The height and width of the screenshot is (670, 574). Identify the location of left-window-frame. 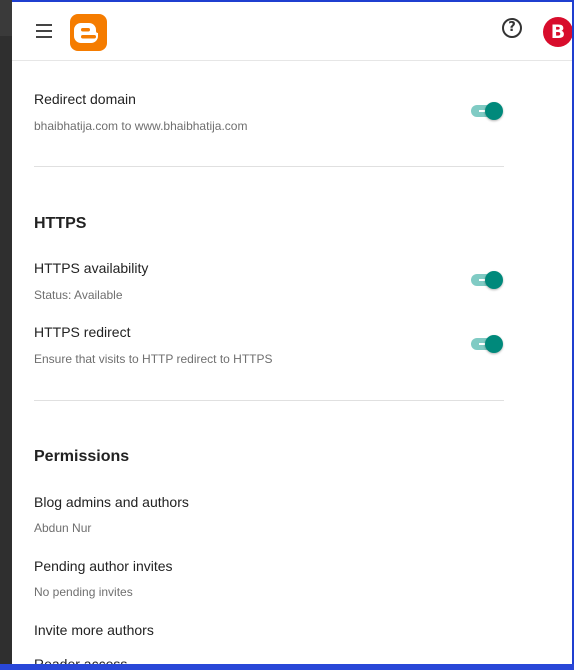
(6, 335).